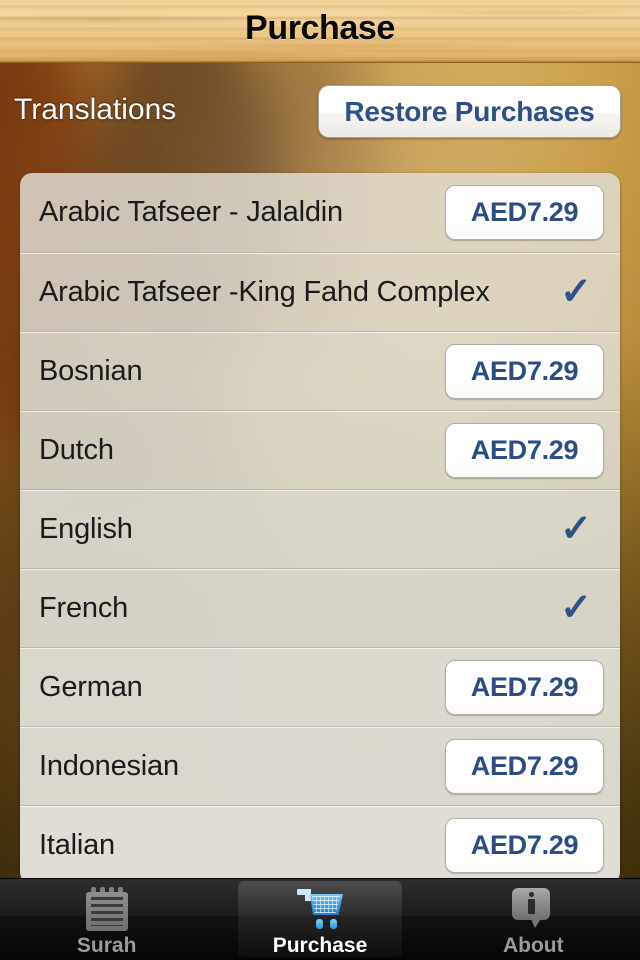 The image size is (640, 960). I want to click on tab-purchase: Purchase, so click(319, 919).